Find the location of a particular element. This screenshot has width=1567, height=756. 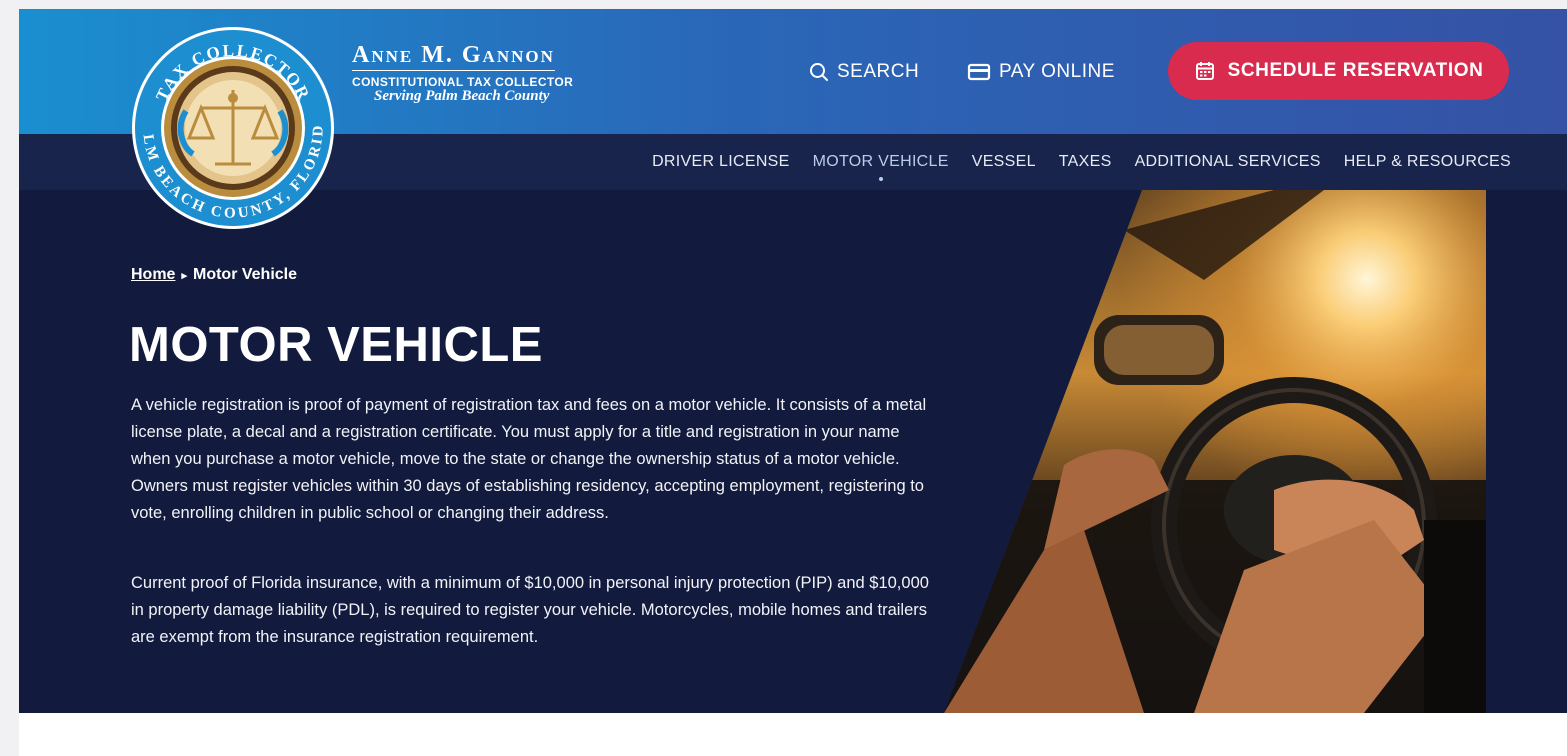

breadcrumb: Home ▸ Motor Vehicle is located at coordinates (214, 275).